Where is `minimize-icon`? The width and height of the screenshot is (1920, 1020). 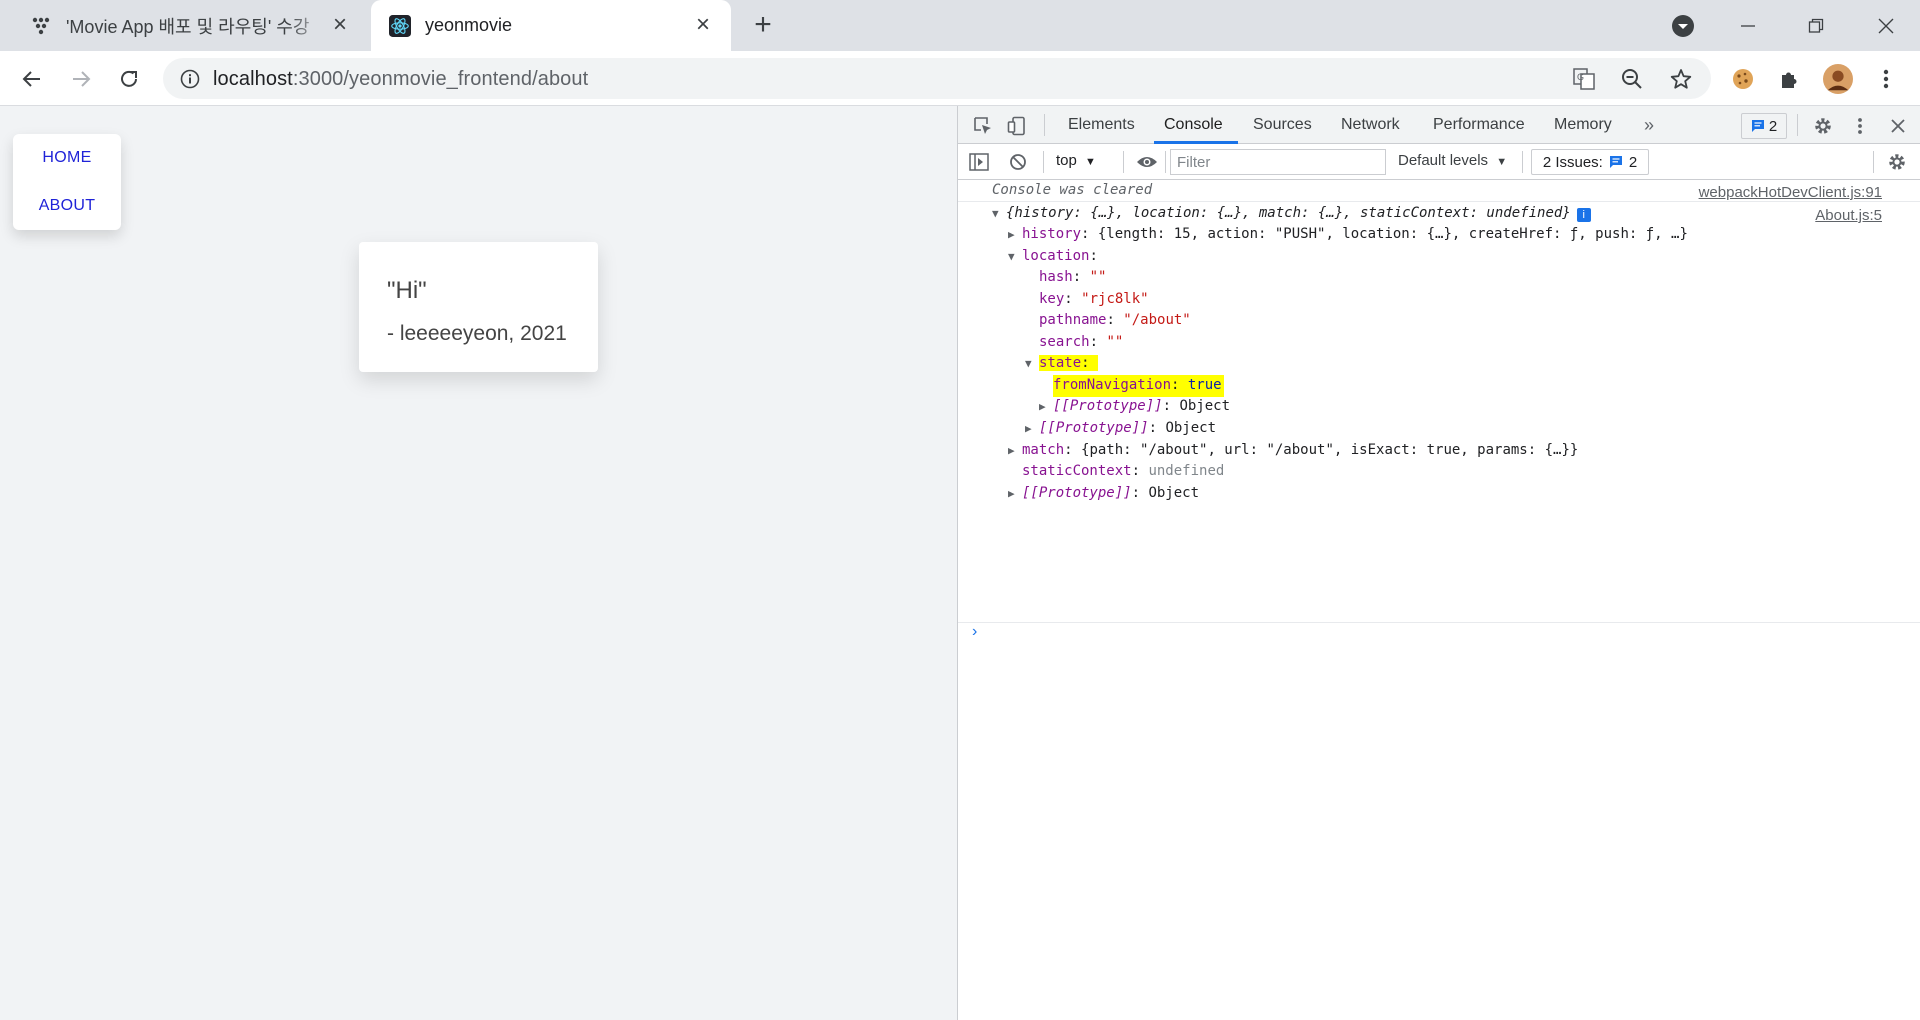 minimize-icon is located at coordinates (1748, 25).